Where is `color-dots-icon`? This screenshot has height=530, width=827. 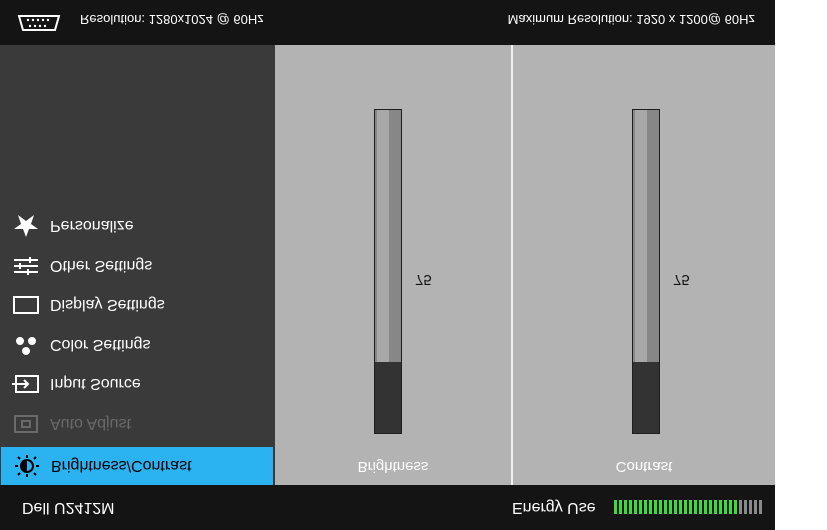
color-dots-icon is located at coordinates (26, 345).